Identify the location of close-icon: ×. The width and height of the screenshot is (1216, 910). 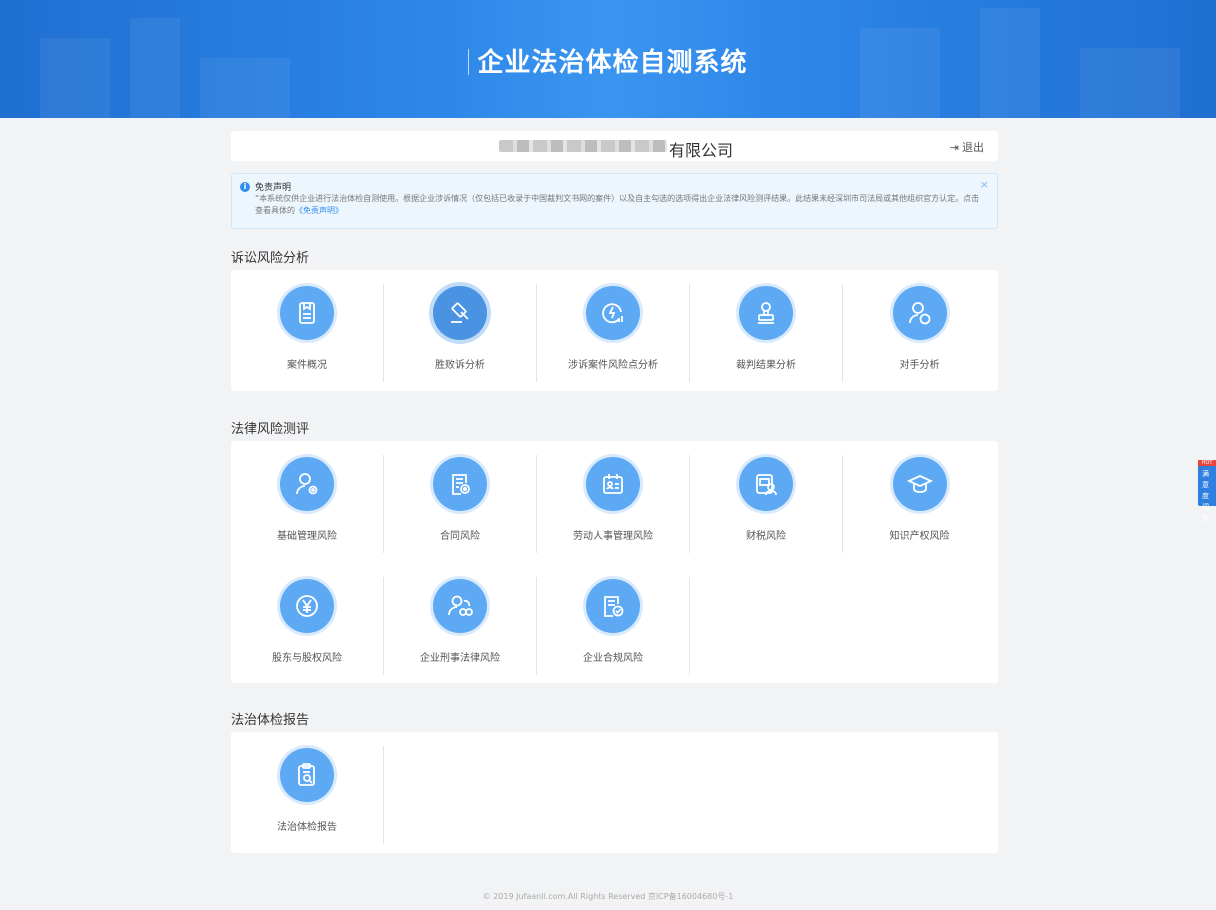
(984, 184).